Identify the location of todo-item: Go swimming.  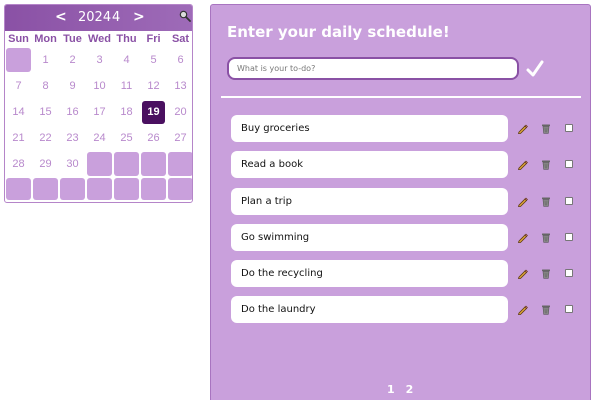
(406, 237).